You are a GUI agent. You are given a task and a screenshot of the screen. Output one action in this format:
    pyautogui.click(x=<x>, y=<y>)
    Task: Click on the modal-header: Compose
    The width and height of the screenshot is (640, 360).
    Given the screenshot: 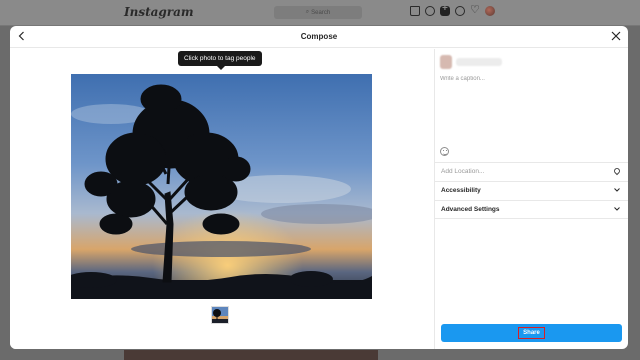 What is the action you would take?
    pyautogui.click(x=319, y=37)
    